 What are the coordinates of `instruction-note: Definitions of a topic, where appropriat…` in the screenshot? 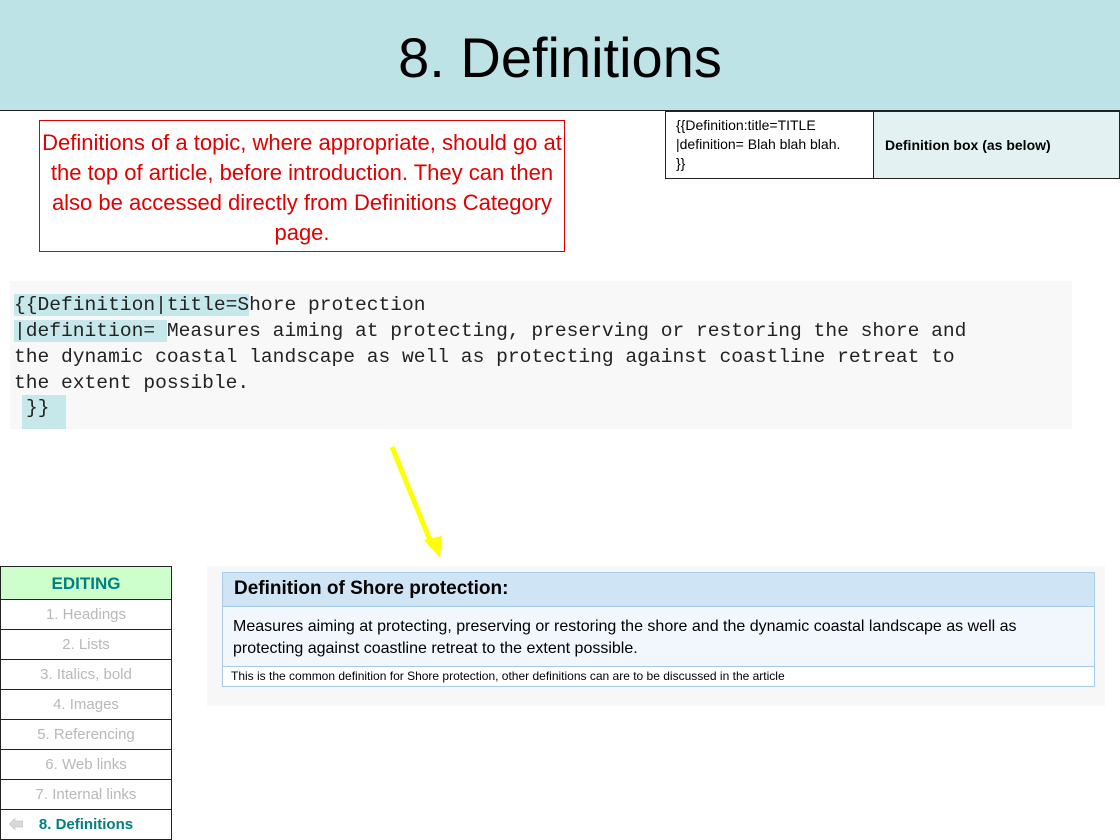 It's located at (302, 186).